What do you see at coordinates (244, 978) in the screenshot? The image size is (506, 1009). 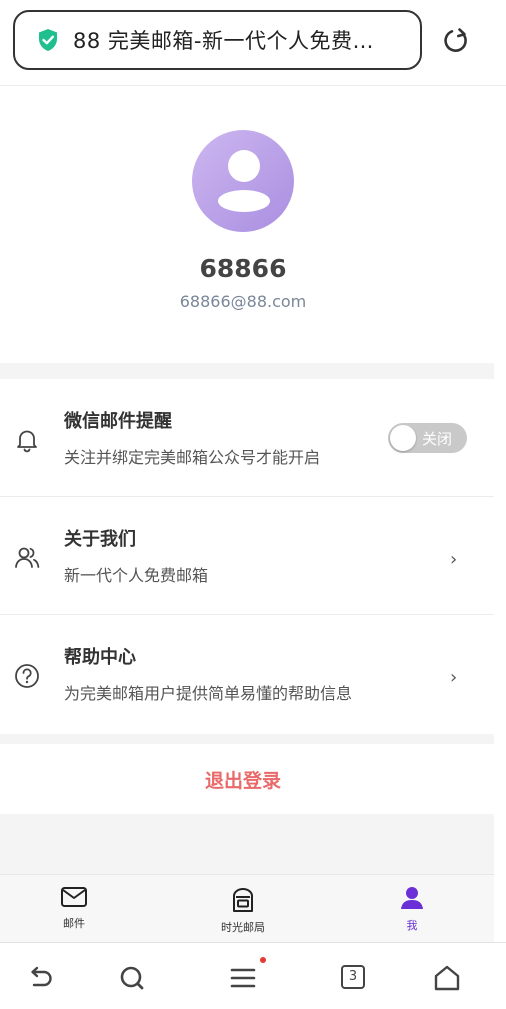 I see `menu-icon` at bounding box center [244, 978].